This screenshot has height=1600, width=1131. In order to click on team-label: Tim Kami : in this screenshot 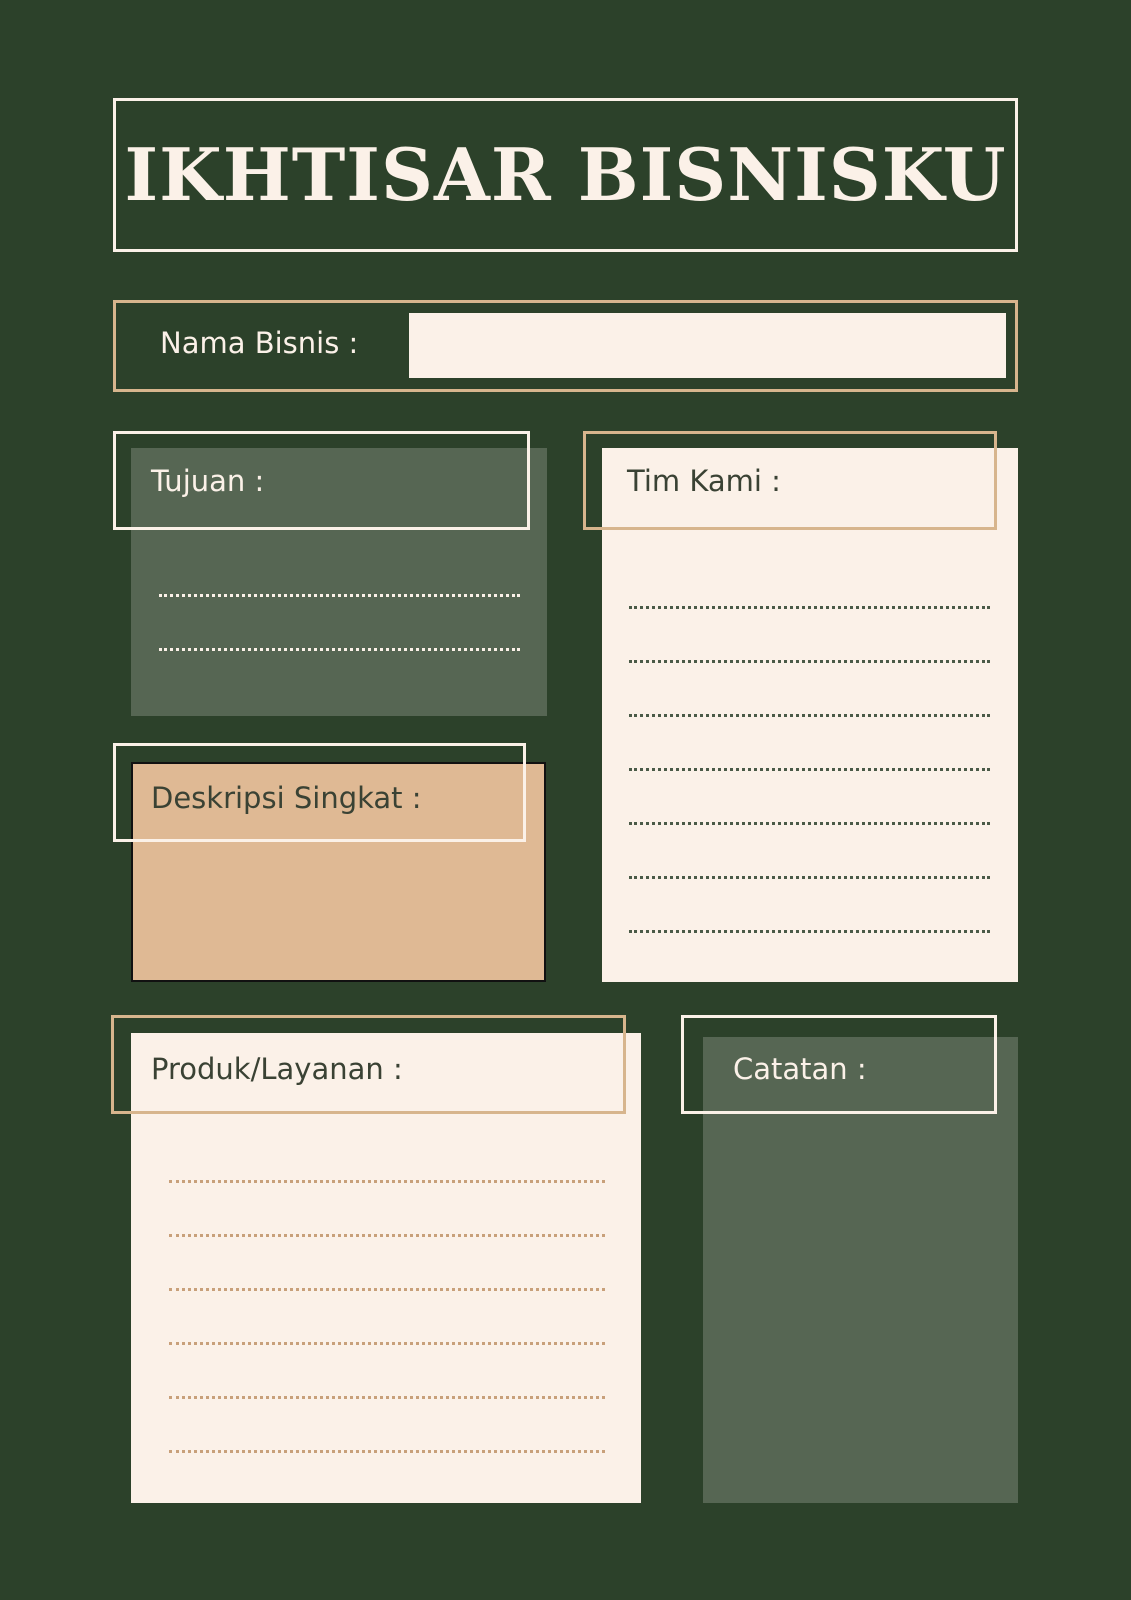, I will do `click(704, 481)`.